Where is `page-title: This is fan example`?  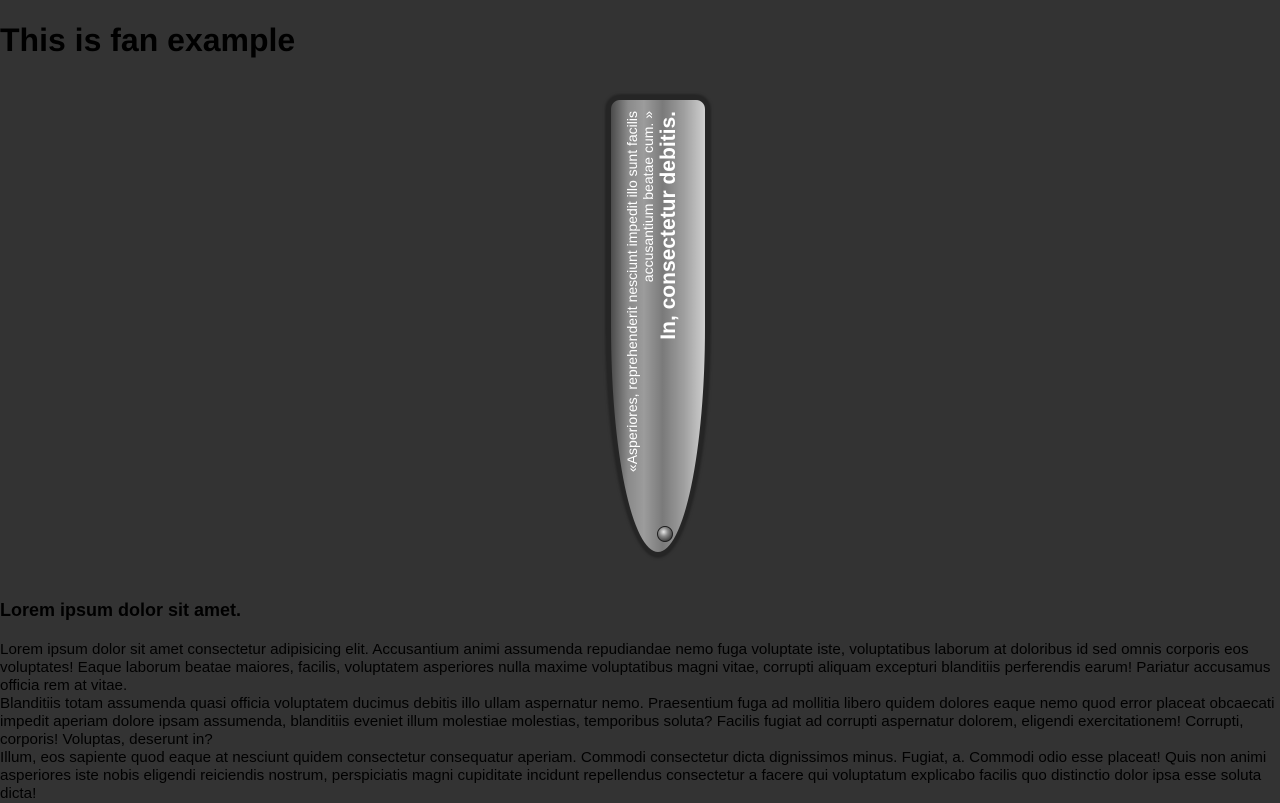 page-title: This is fan example is located at coordinates (148, 40).